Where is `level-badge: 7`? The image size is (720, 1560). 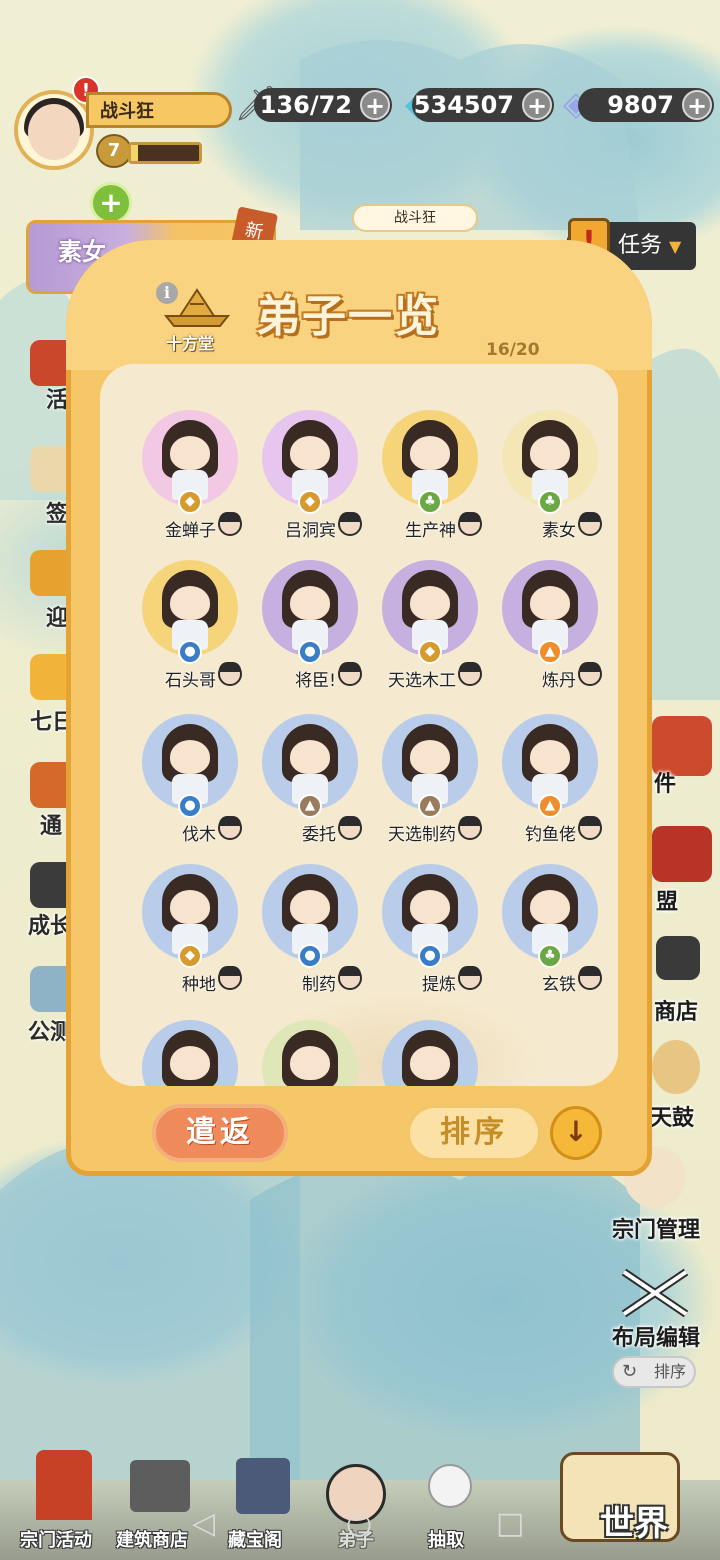 level-badge: 7 is located at coordinates (114, 151).